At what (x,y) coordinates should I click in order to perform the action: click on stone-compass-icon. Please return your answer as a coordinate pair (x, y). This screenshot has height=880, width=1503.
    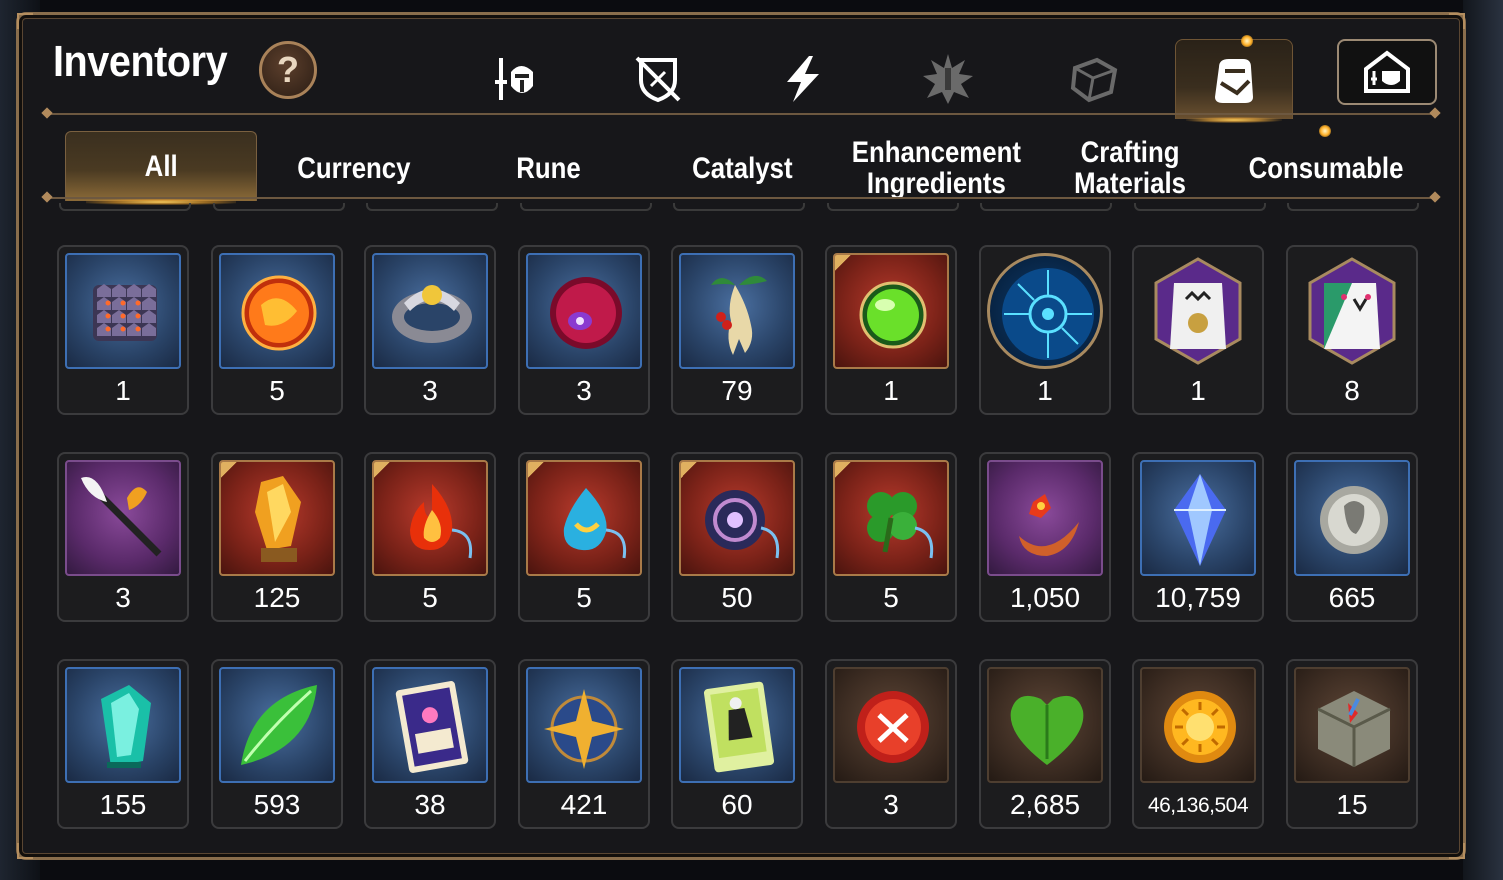
    Looking at the image, I should click on (1354, 729).